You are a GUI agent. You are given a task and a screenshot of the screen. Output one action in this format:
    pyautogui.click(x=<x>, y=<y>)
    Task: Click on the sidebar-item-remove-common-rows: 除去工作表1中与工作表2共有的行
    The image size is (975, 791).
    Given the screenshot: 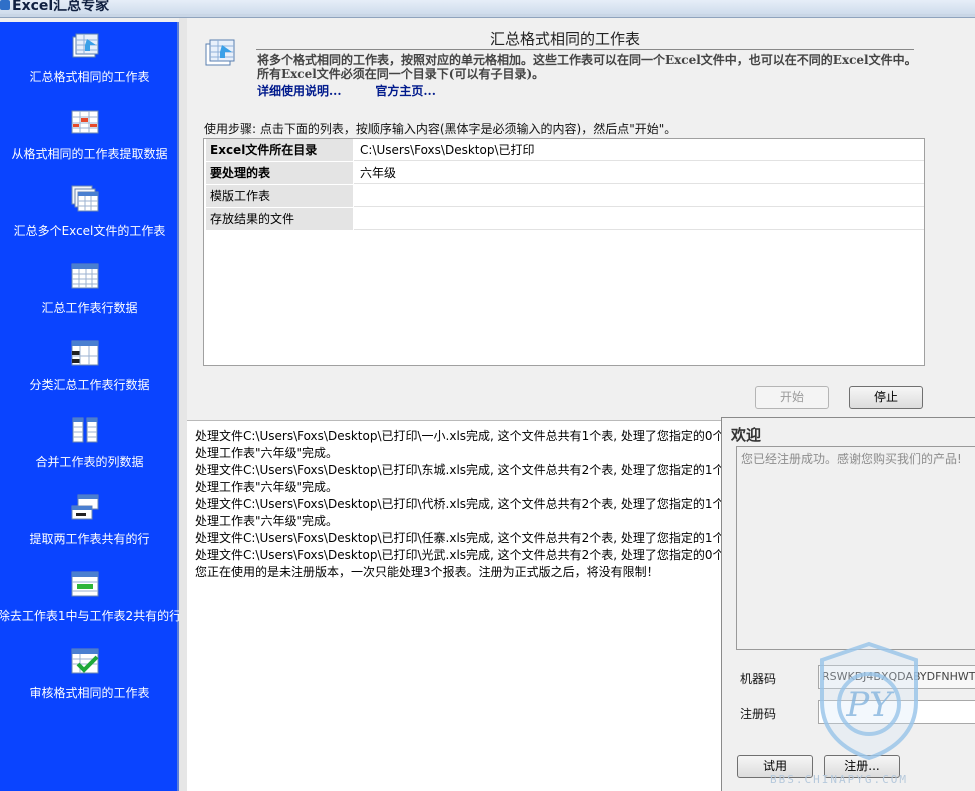 What is the action you would take?
    pyautogui.click(x=90, y=602)
    